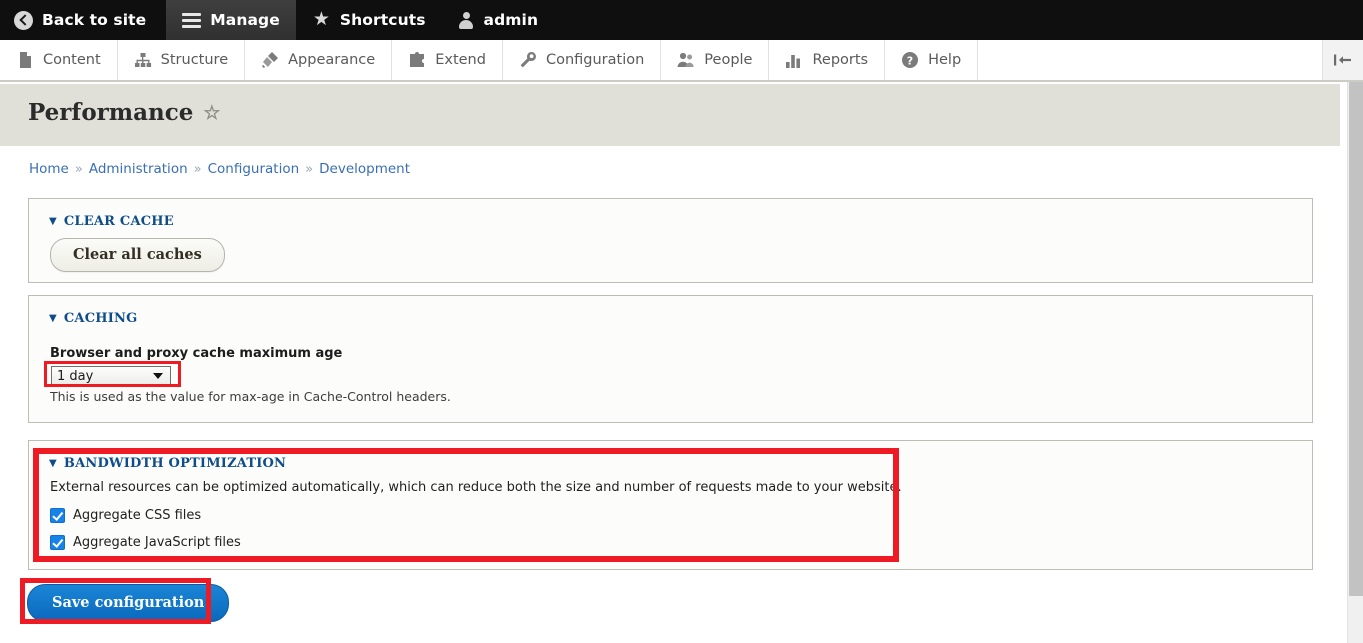  I want to click on collapse-toolbar-button, so click(1343, 60).